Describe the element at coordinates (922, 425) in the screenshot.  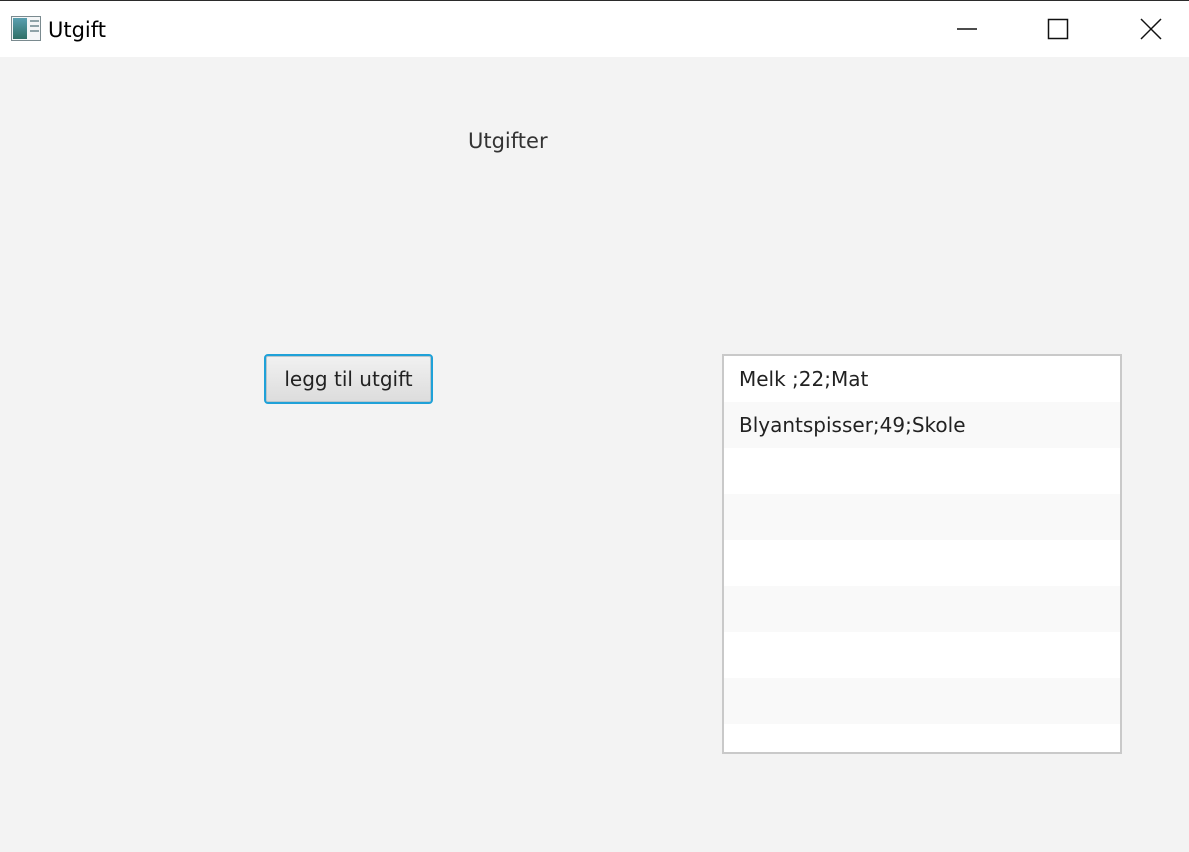
I see `list-item: Blyantspisser;49;Skole` at that location.